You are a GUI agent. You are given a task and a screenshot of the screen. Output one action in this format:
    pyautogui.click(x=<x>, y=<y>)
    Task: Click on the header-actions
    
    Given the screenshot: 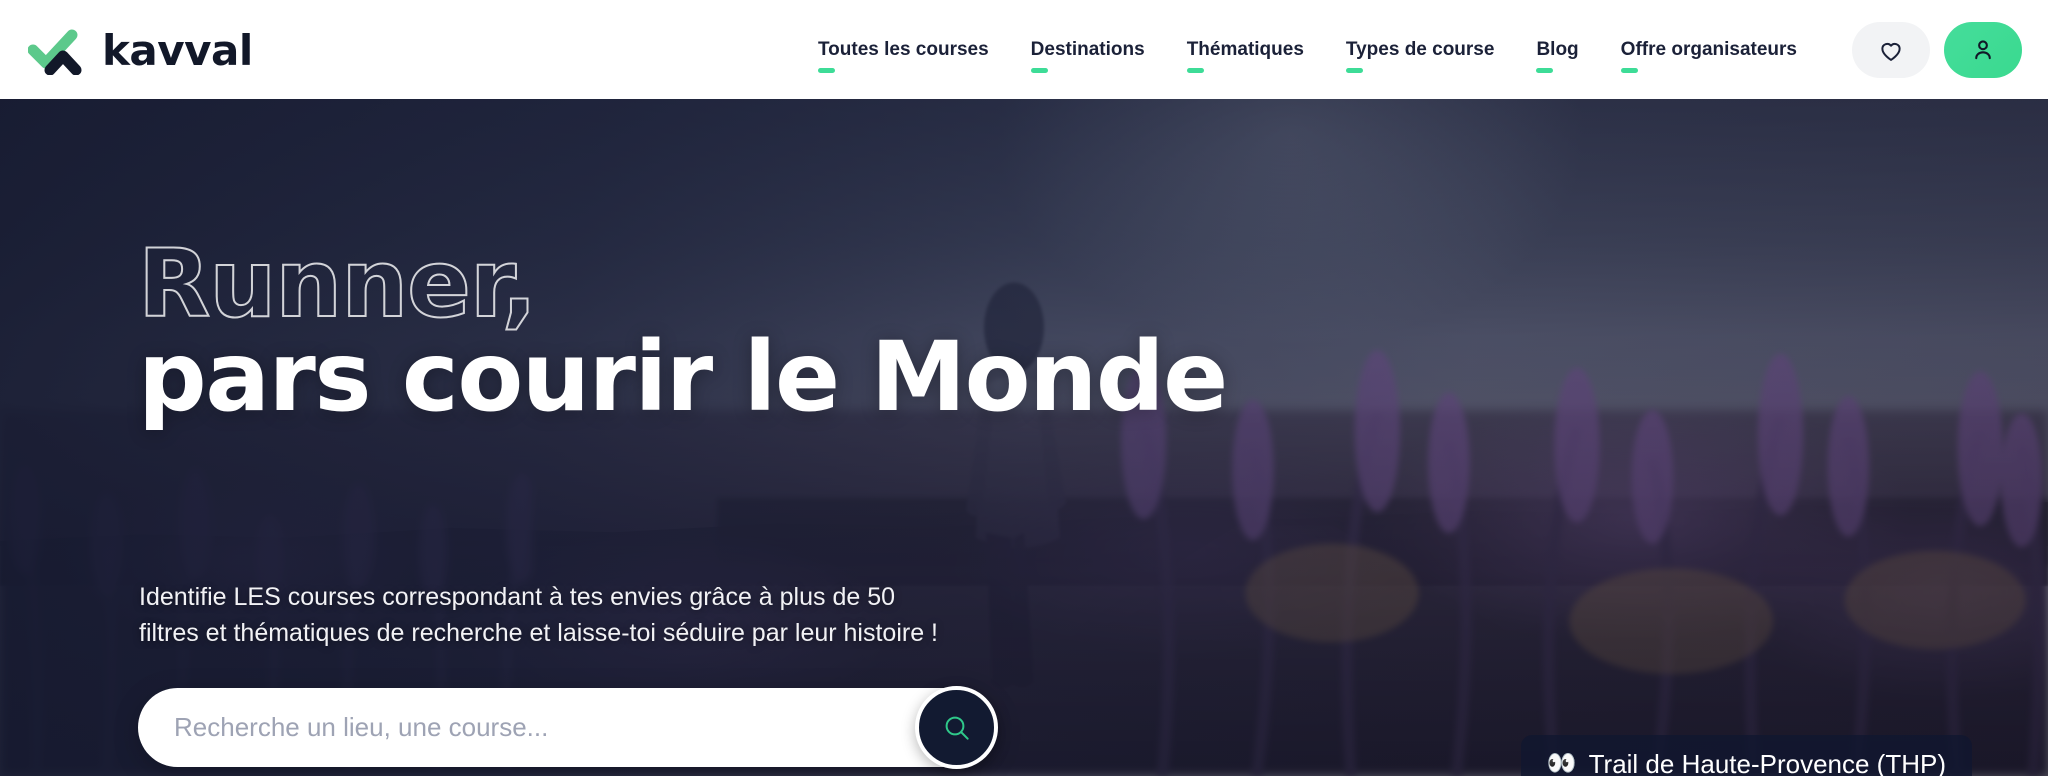 What is the action you would take?
    pyautogui.click(x=1937, y=49)
    